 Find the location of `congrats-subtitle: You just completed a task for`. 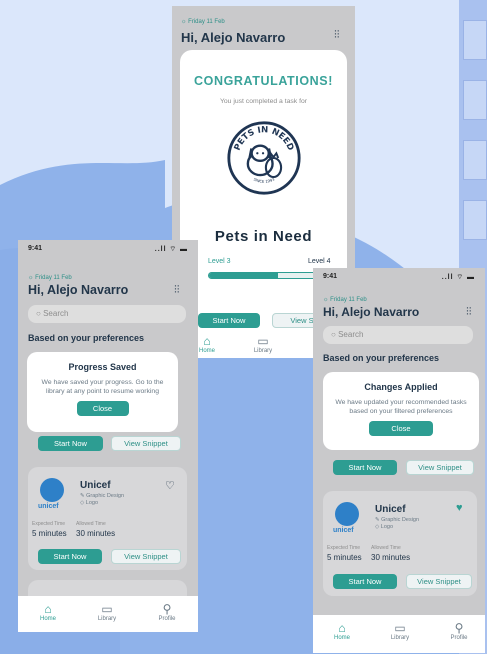

congrats-subtitle: You just completed a task for is located at coordinates (263, 101).